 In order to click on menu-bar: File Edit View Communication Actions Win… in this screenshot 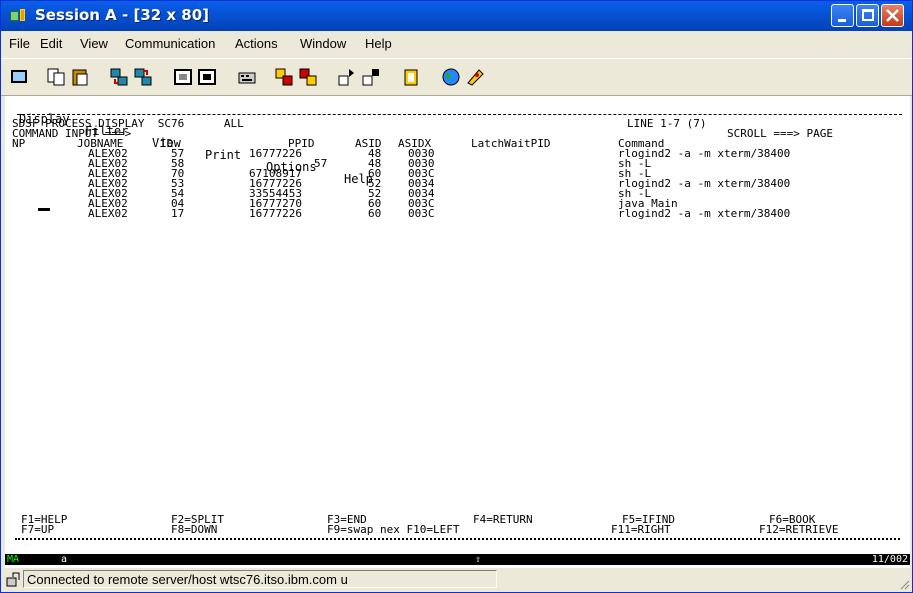, I will do `click(456, 44)`.